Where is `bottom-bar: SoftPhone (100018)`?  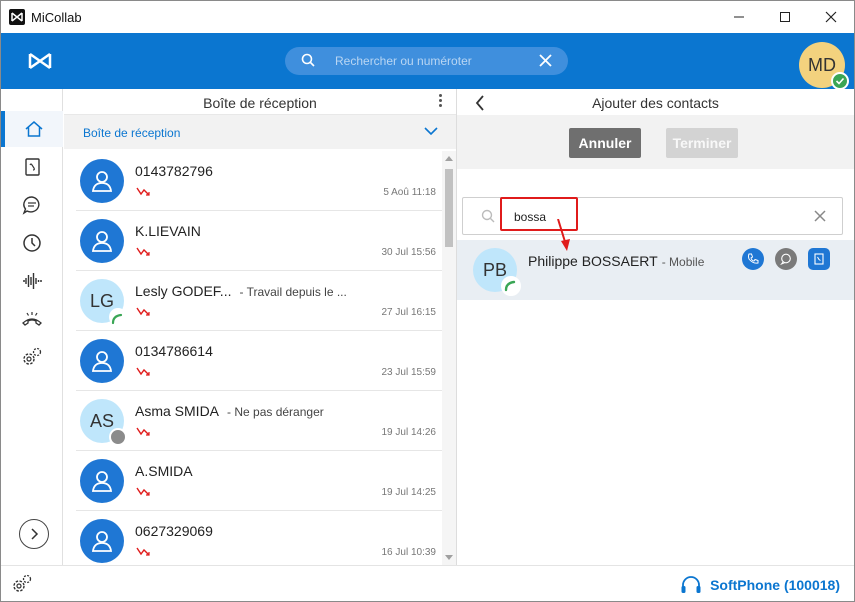
bottom-bar: SoftPhone (100018) is located at coordinates (427, 583).